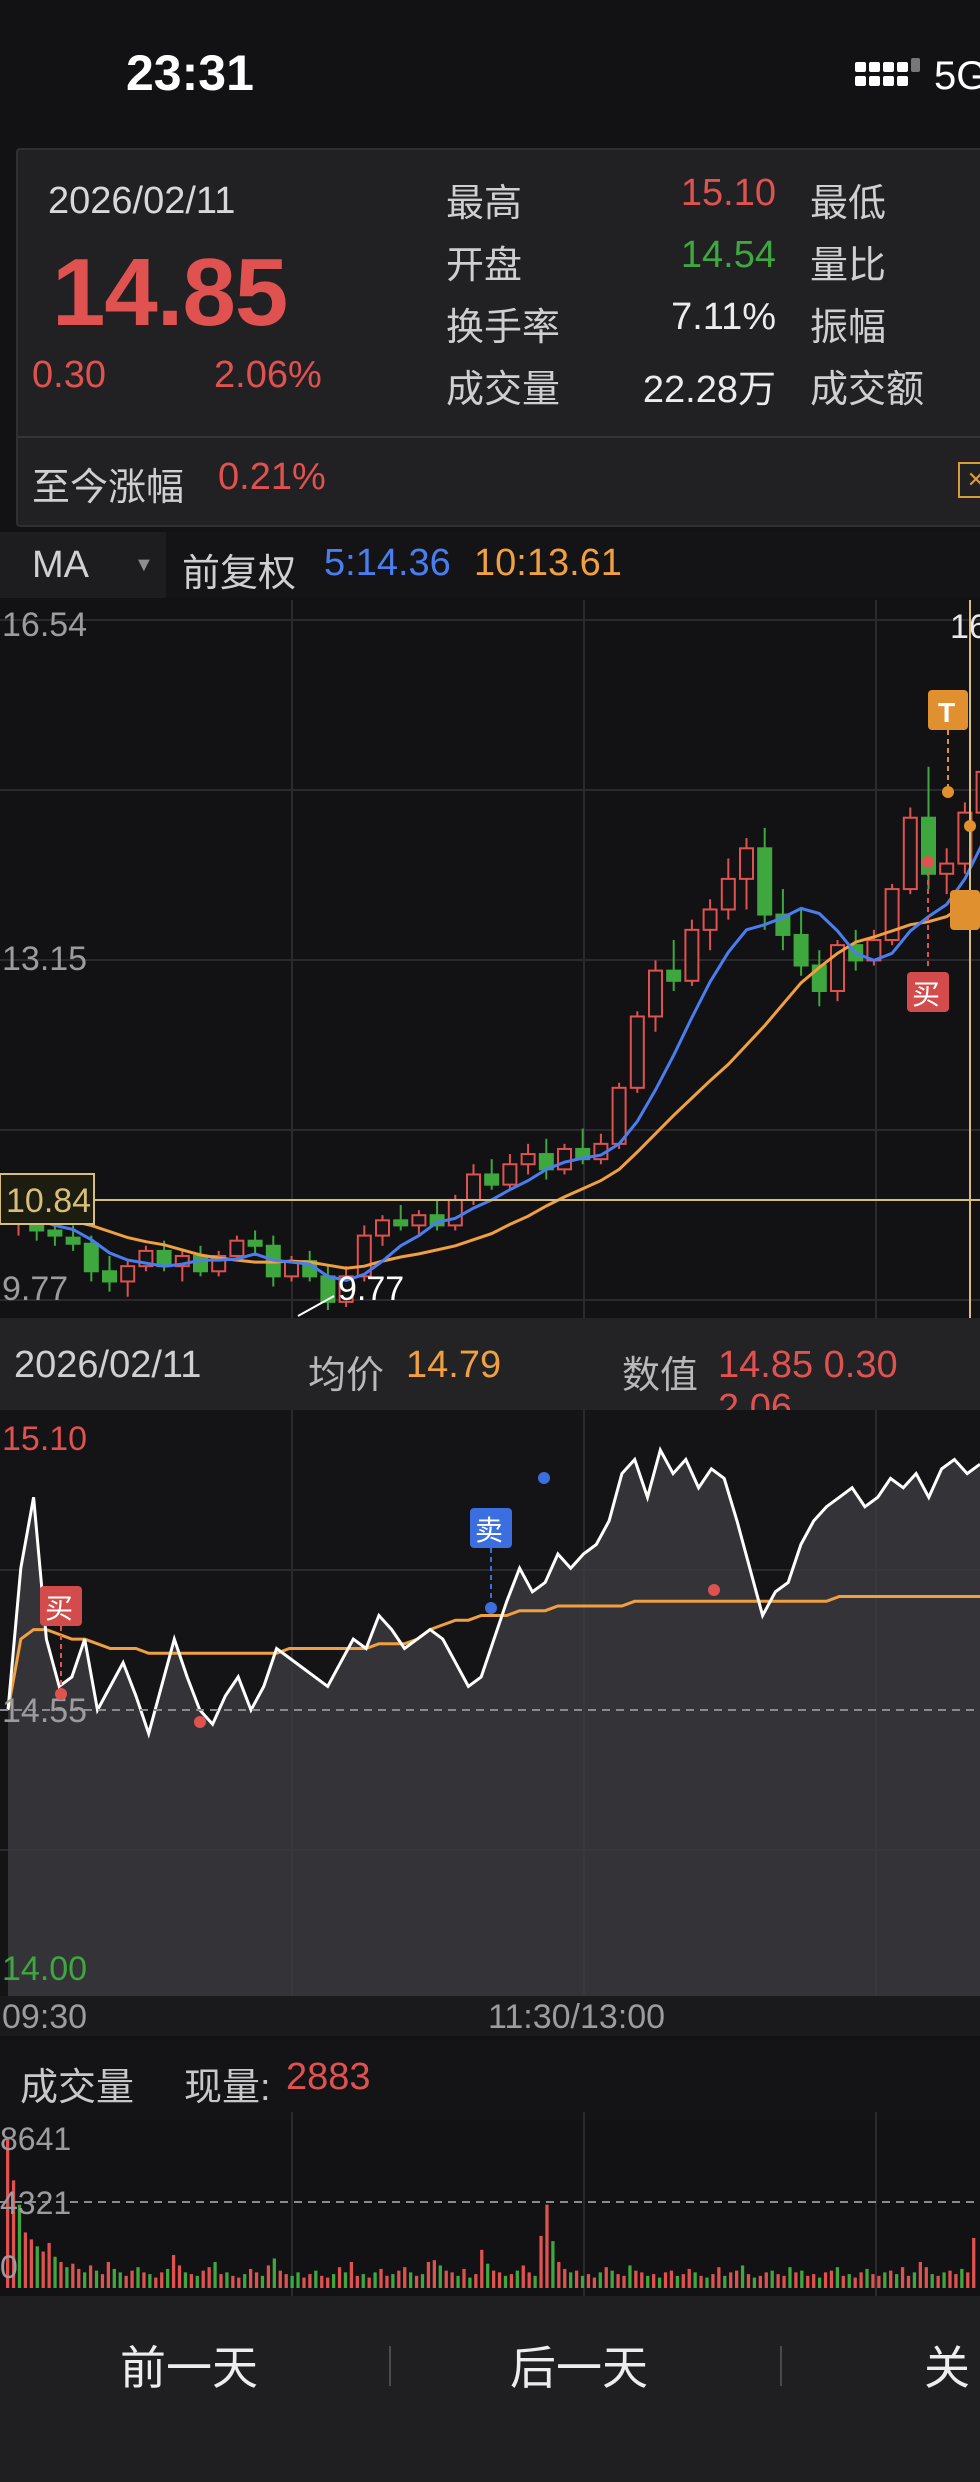 This screenshot has height=2482, width=980. I want to click on caret-down-icon: ▼, so click(144, 565).